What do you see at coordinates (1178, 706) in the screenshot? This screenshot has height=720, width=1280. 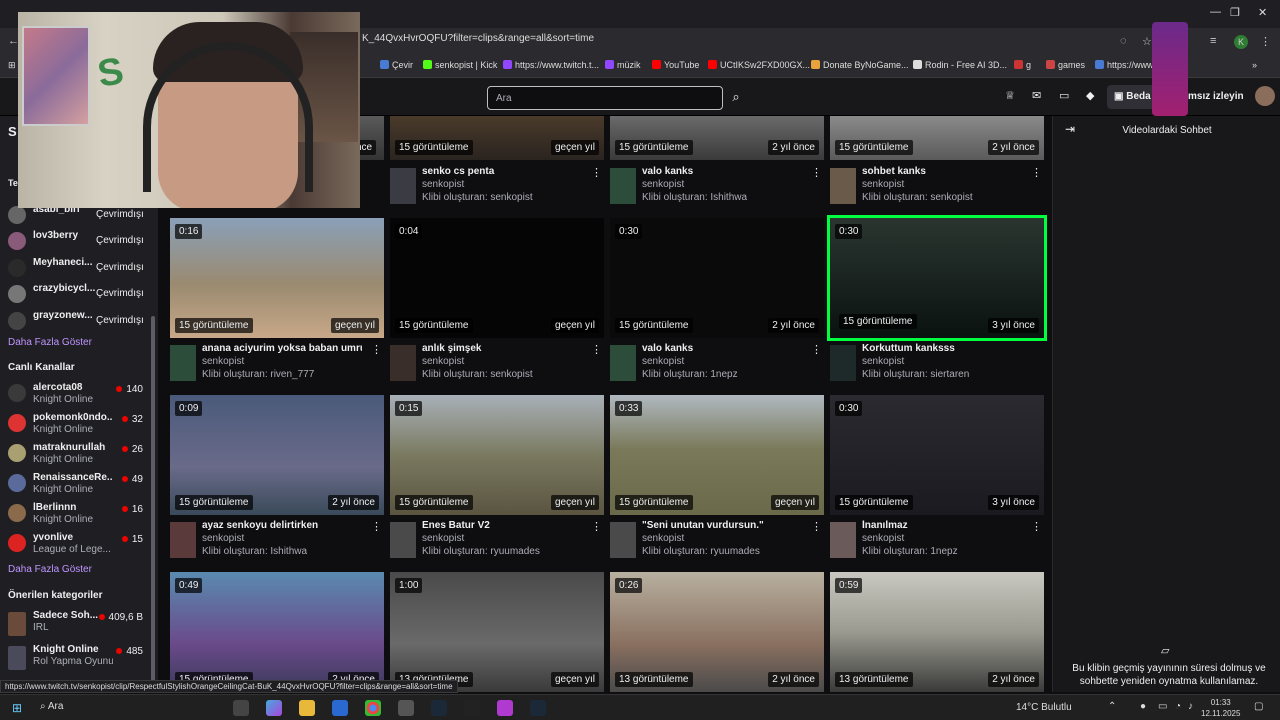 I see `wifi-icon: ◔` at bounding box center [1178, 706].